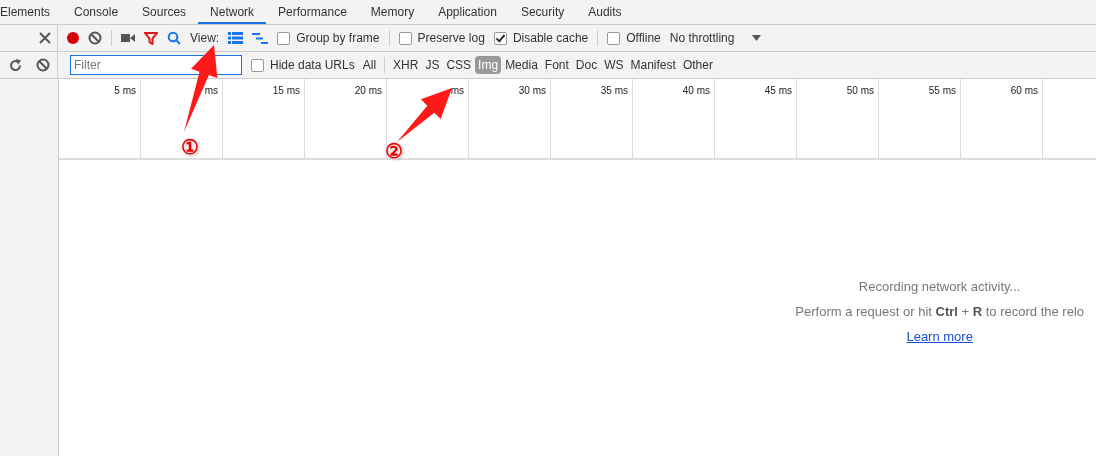  Describe the element at coordinates (532, 90) in the screenshot. I see `tick-label: 30 ms` at that location.